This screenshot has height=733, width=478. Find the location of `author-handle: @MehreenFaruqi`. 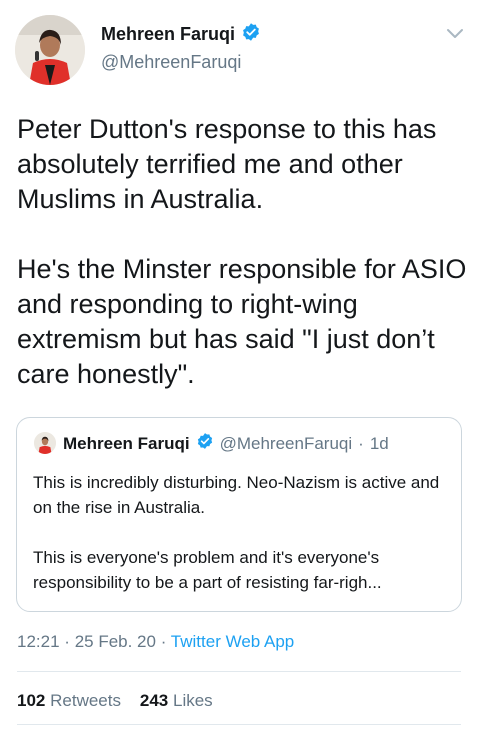

author-handle: @MehreenFaruqi is located at coordinates (171, 62).